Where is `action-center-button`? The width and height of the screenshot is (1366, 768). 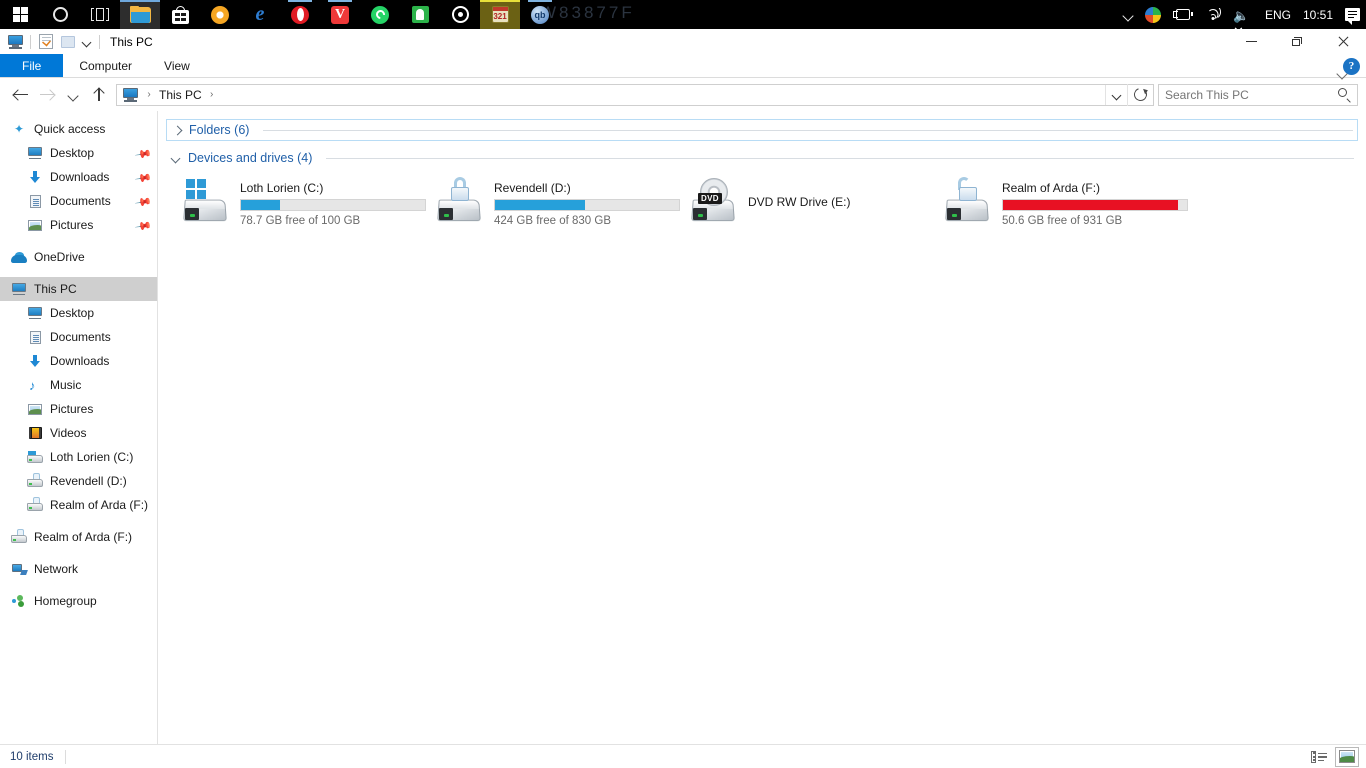
action-center-button is located at coordinates (1352, 14).